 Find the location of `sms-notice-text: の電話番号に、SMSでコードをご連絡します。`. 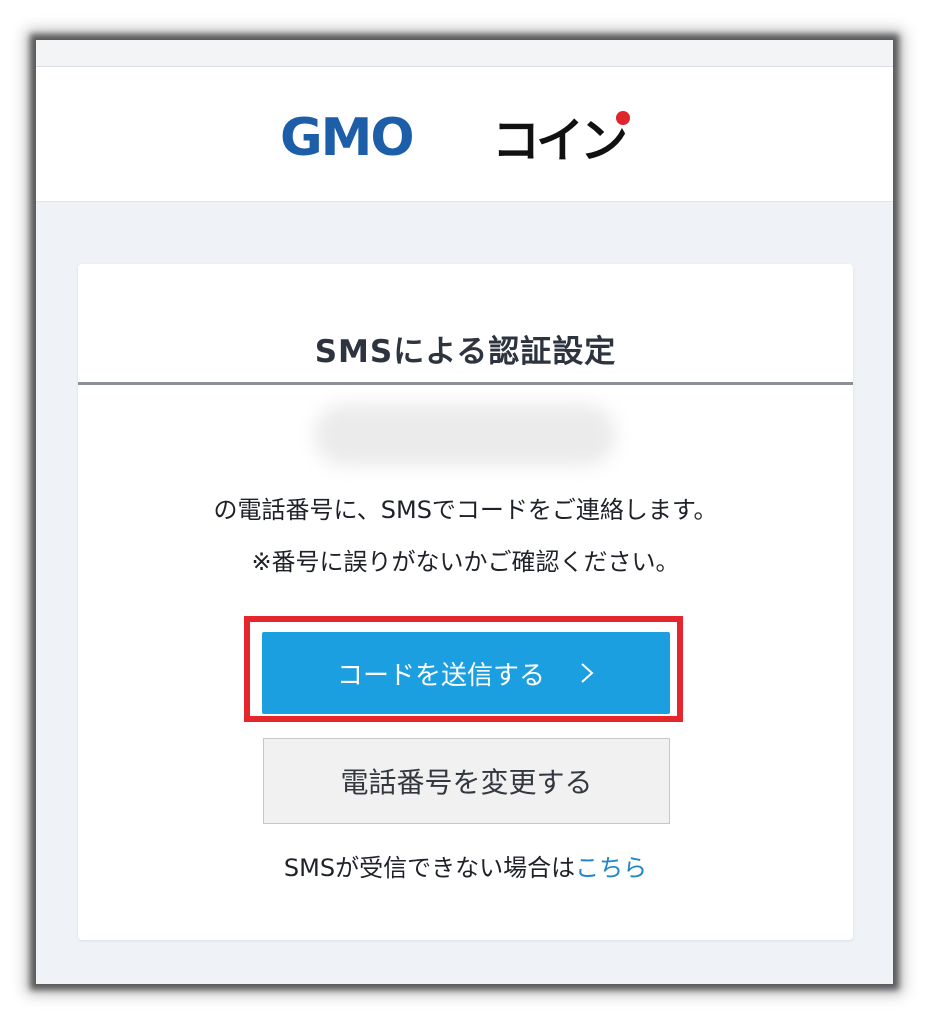

sms-notice-text: の電話番号に、SMSでコードをご連絡します。 is located at coordinates (465, 510).